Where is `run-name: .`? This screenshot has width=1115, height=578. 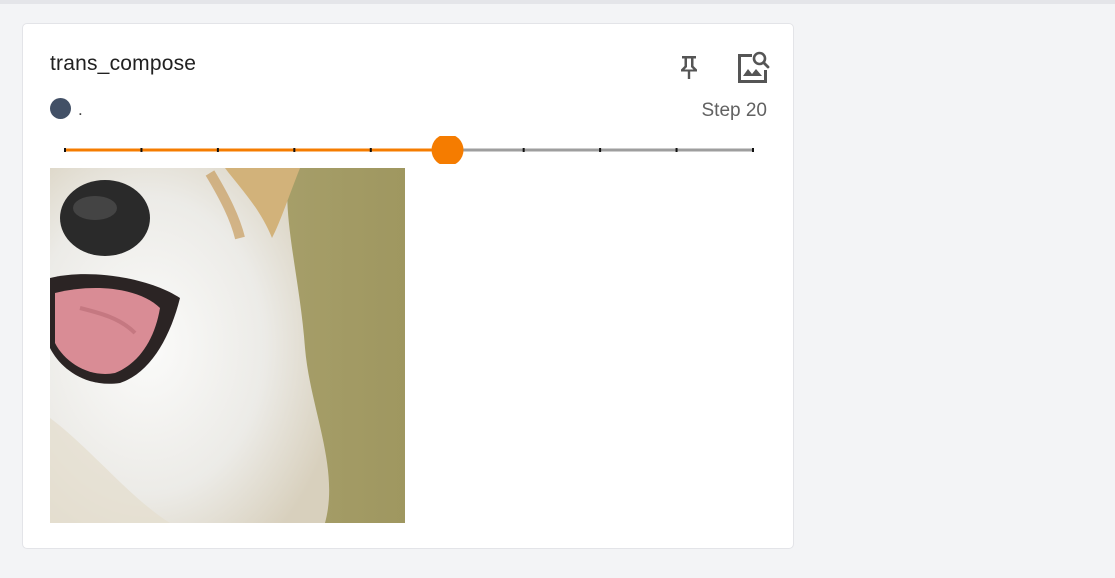 run-name: . is located at coordinates (80, 109).